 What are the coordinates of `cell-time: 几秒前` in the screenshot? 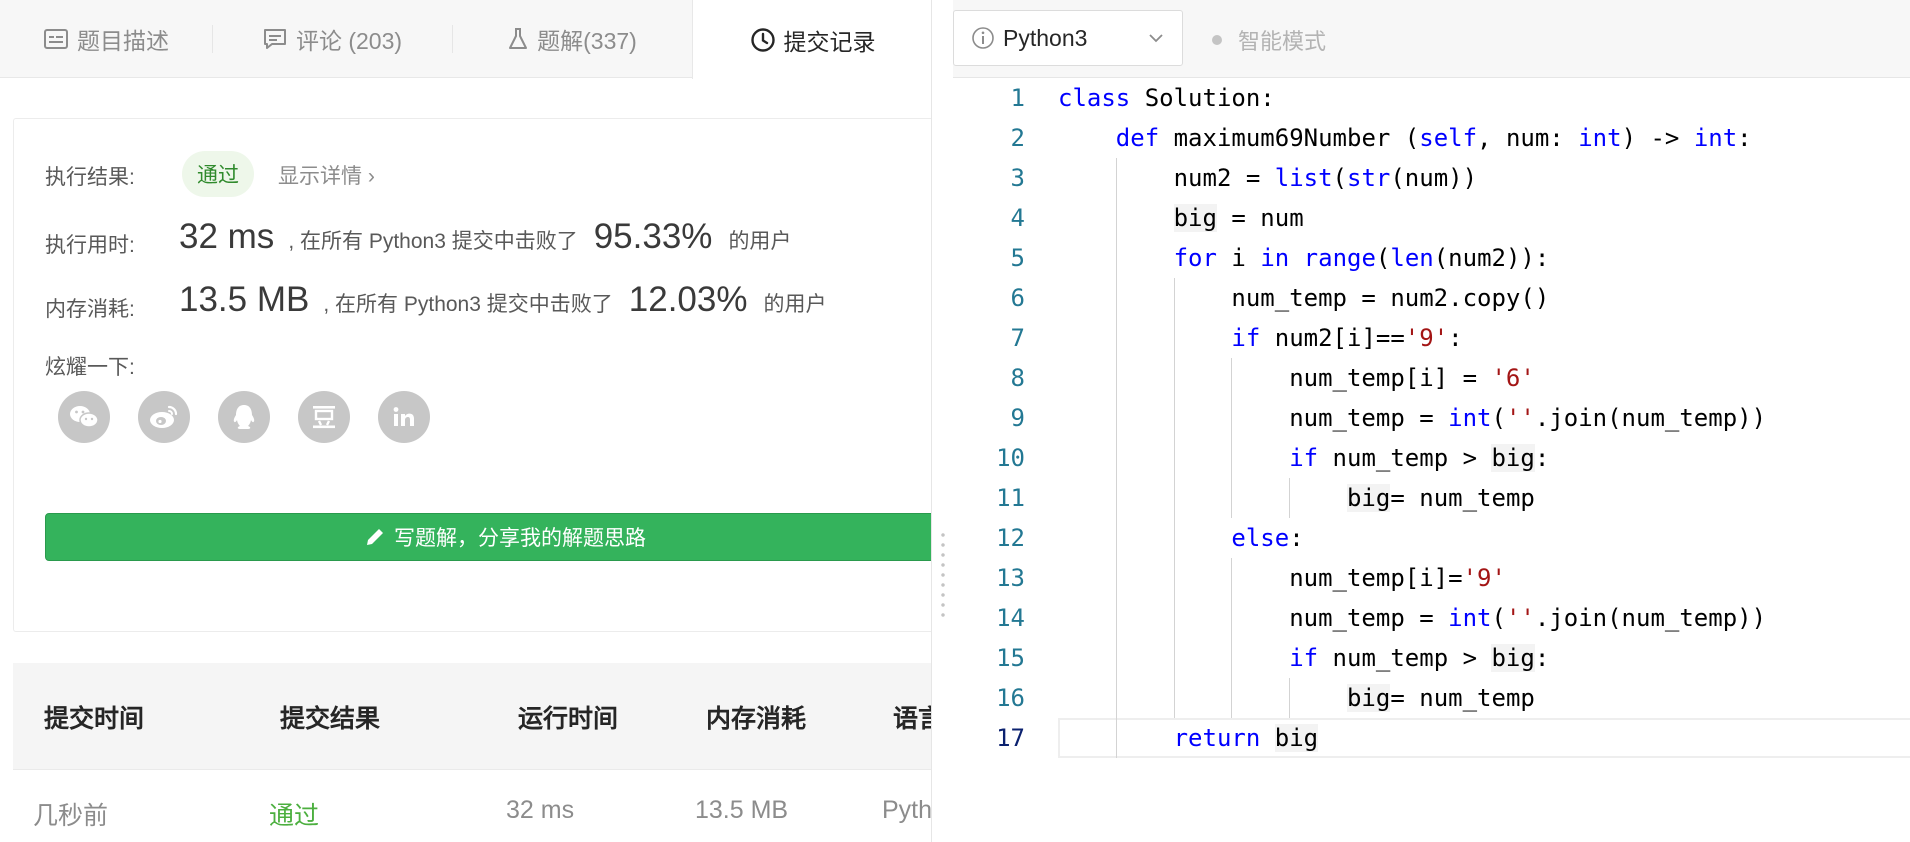 It's located at (71, 816).